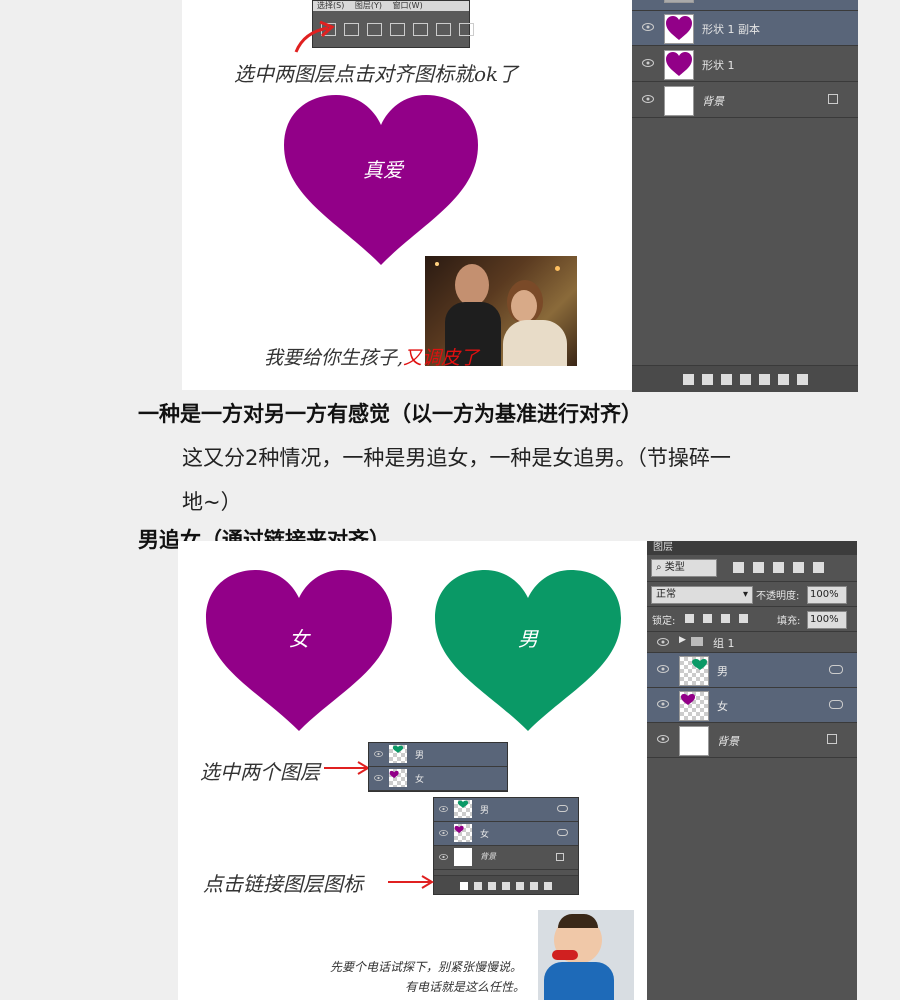  I want to click on layer-row-shape: 形状 1, so click(745, 64).